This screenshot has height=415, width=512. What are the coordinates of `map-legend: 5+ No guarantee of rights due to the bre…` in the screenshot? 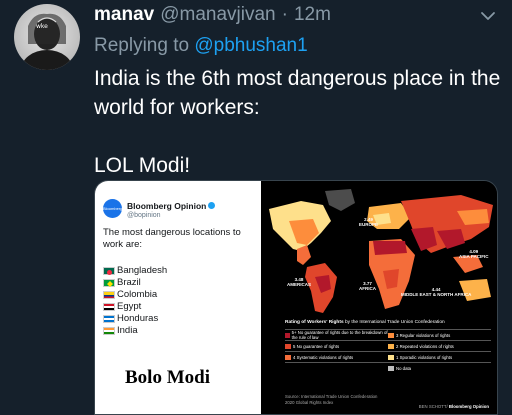 It's located at (388, 351).